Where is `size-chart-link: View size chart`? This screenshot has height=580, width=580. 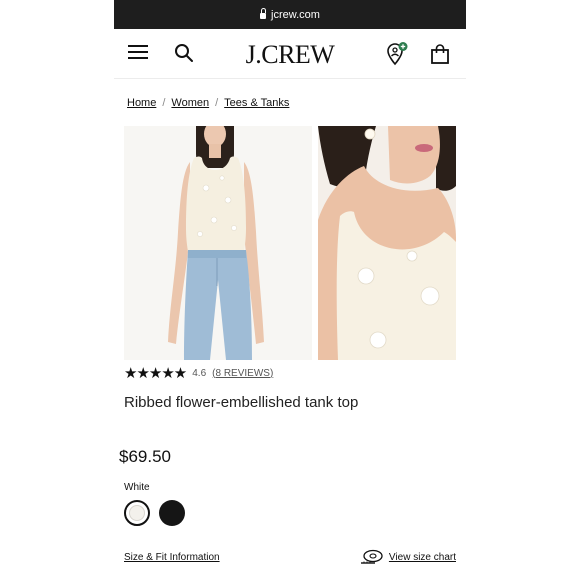 size-chart-link: View size chart is located at coordinates (408, 557).